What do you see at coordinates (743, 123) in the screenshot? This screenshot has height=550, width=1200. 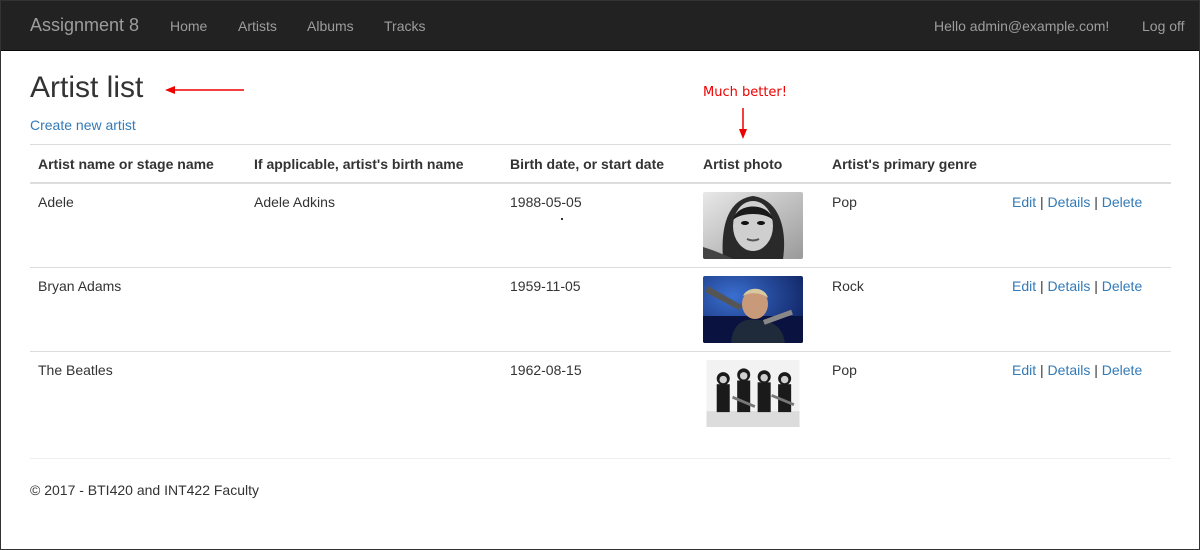 I see `down-arrow-icon` at bounding box center [743, 123].